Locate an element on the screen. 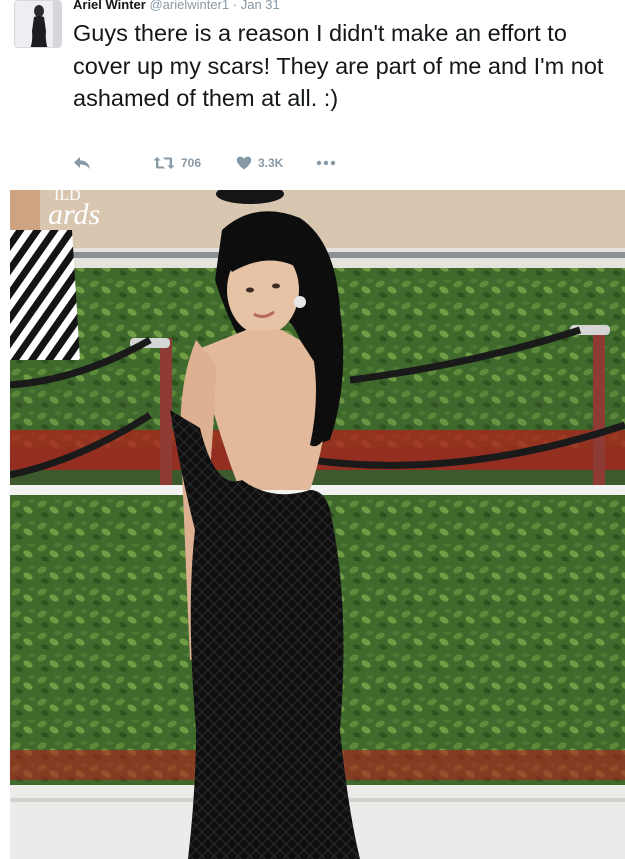 The height and width of the screenshot is (859, 625). retweet-count: 706 is located at coordinates (191, 163).